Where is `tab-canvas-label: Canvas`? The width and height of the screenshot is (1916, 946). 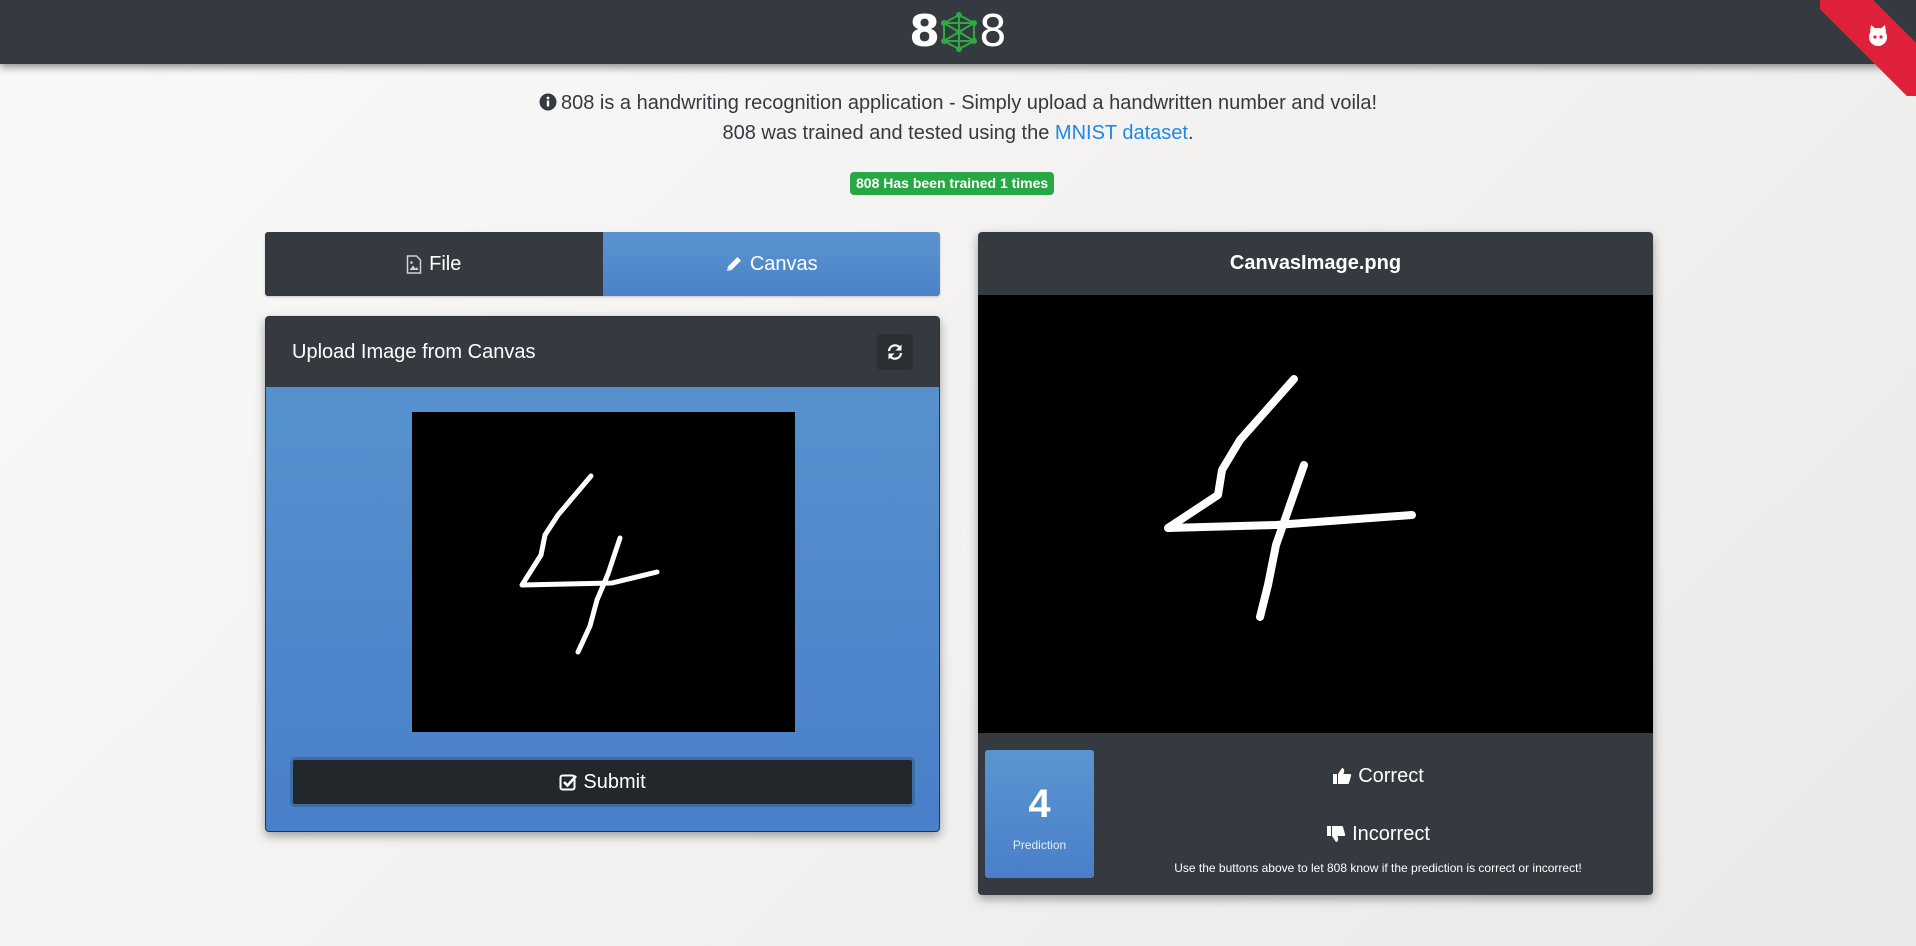 tab-canvas-label: Canvas is located at coordinates (783, 263).